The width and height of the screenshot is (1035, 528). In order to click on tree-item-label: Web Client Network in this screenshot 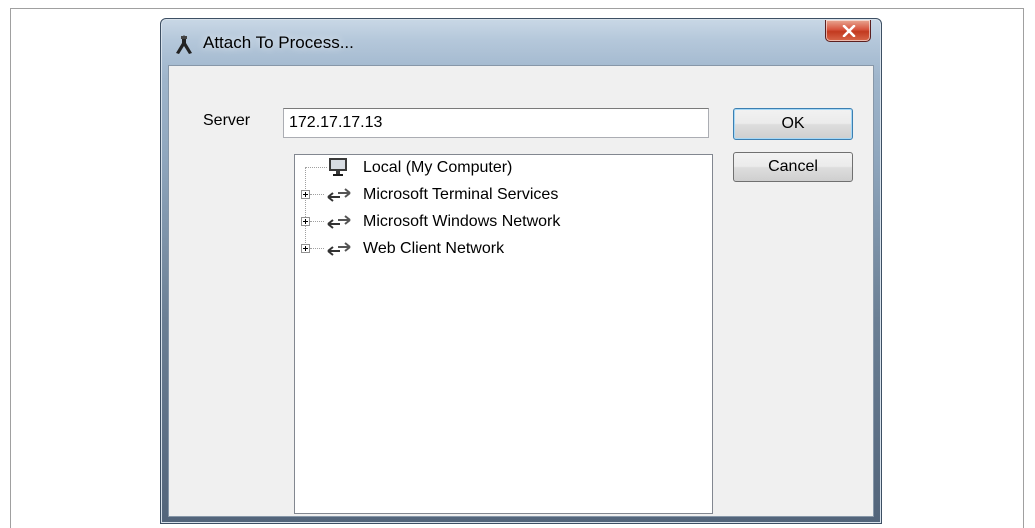, I will do `click(434, 248)`.